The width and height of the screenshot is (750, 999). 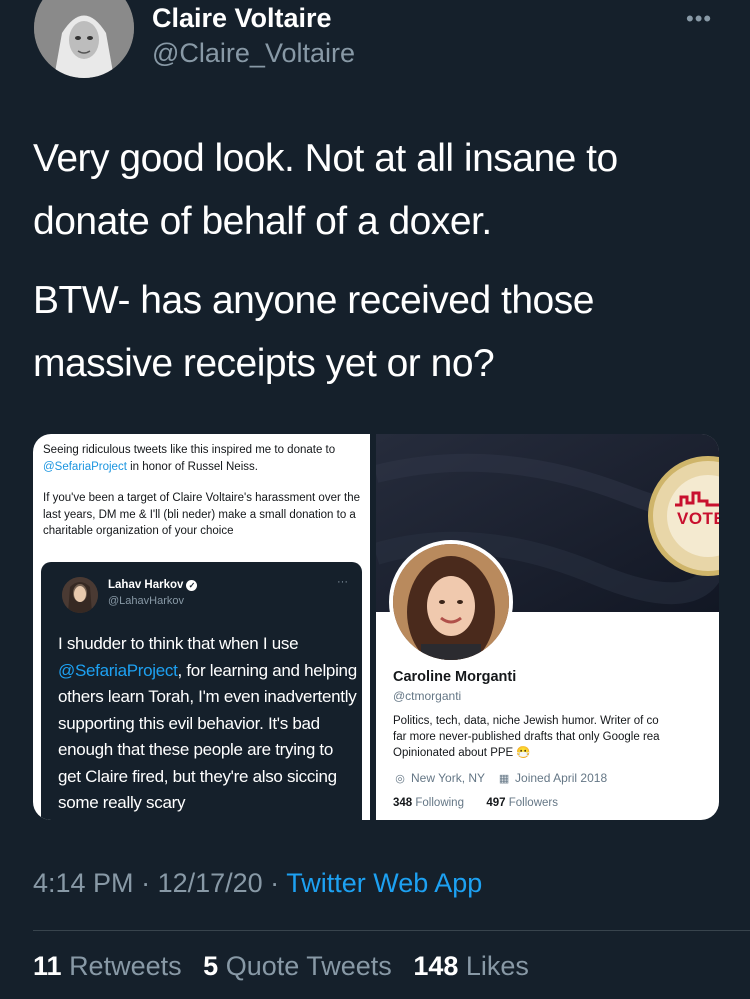 What do you see at coordinates (153, 585) in the screenshot?
I see `embed-name: Lahav Harkov ✓` at bounding box center [153, 585].